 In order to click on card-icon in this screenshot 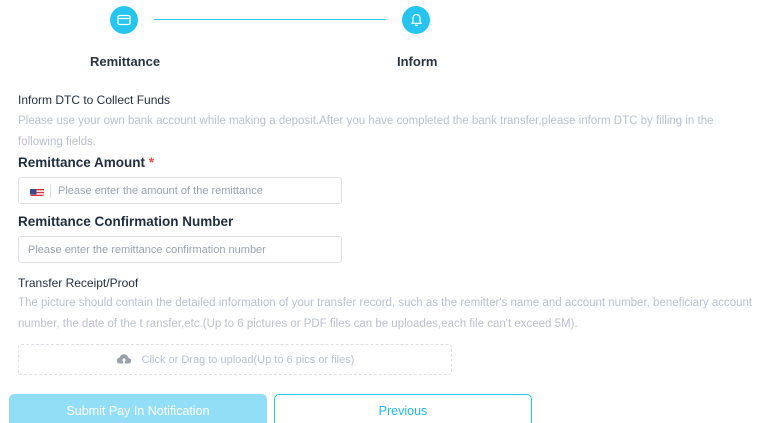, I will do `click(124, 20)`.